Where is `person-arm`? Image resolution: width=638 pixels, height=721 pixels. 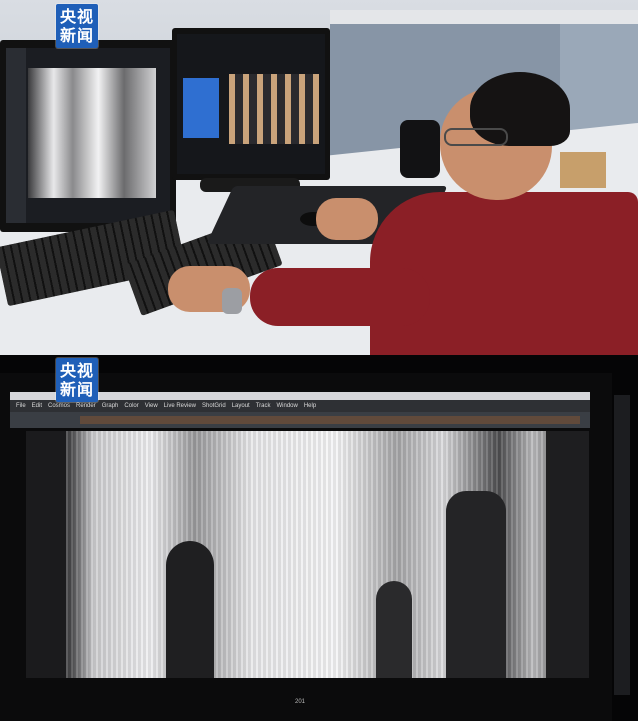
person-arm is located at coordinates (340, 297).